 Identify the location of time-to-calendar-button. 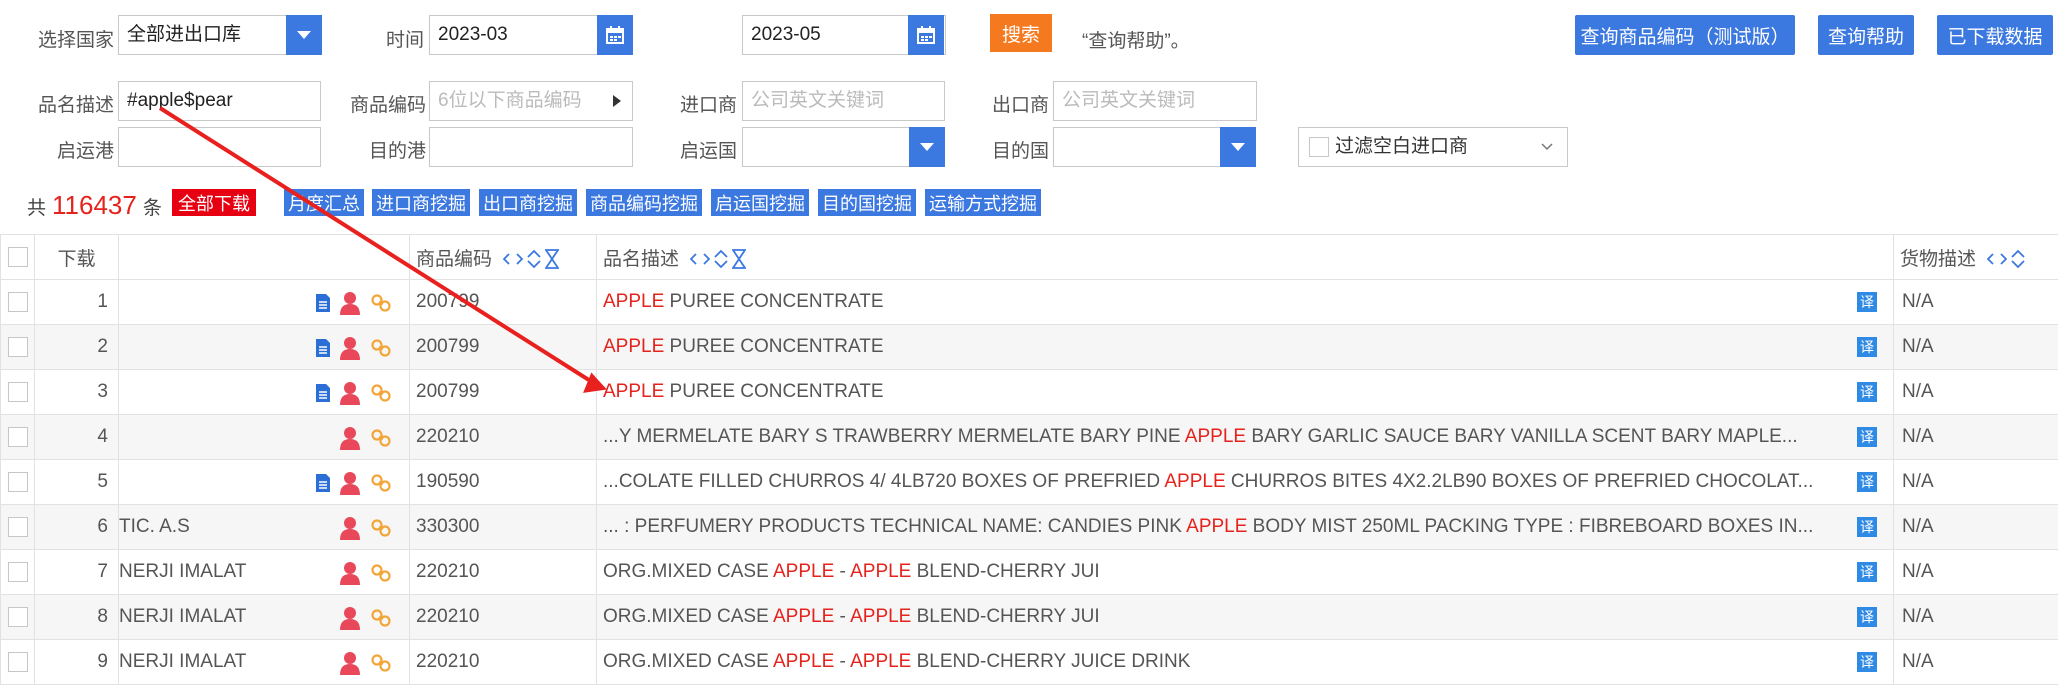
(926, 35).